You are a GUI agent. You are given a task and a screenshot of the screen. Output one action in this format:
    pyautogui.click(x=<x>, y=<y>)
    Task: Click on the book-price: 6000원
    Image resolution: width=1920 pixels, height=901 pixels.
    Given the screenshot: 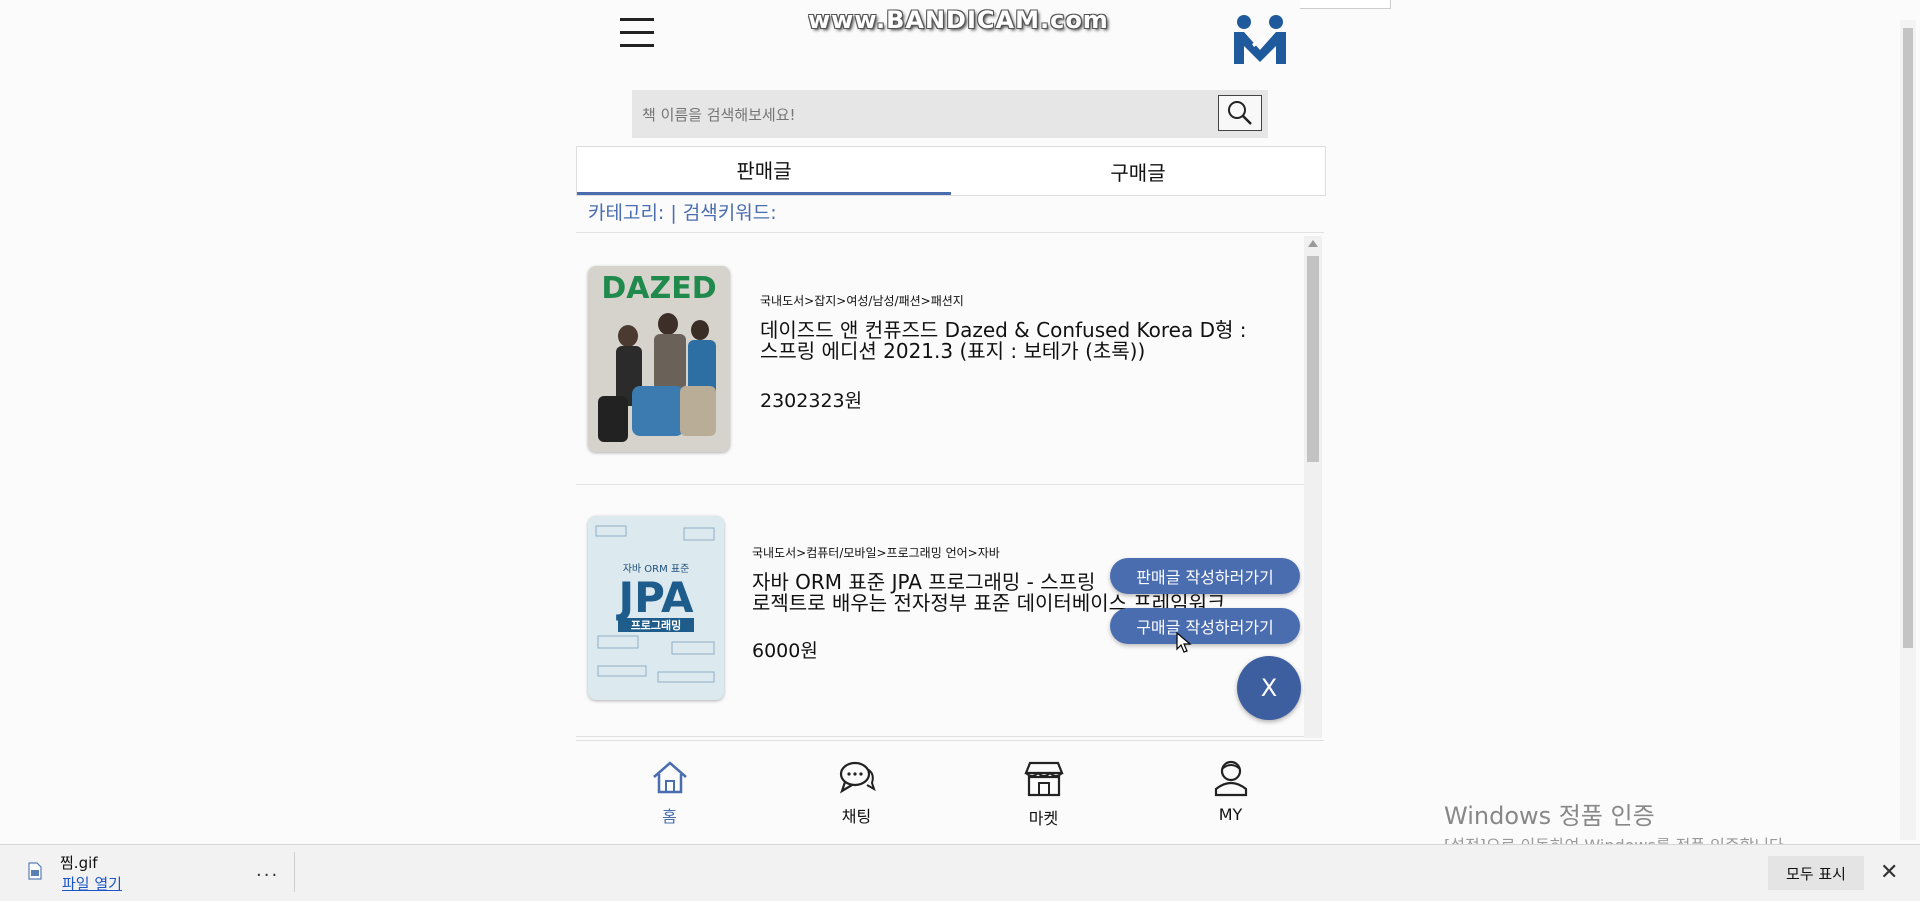 What is the action you would take?
    pyautogui.click(x=785, y=651)
    